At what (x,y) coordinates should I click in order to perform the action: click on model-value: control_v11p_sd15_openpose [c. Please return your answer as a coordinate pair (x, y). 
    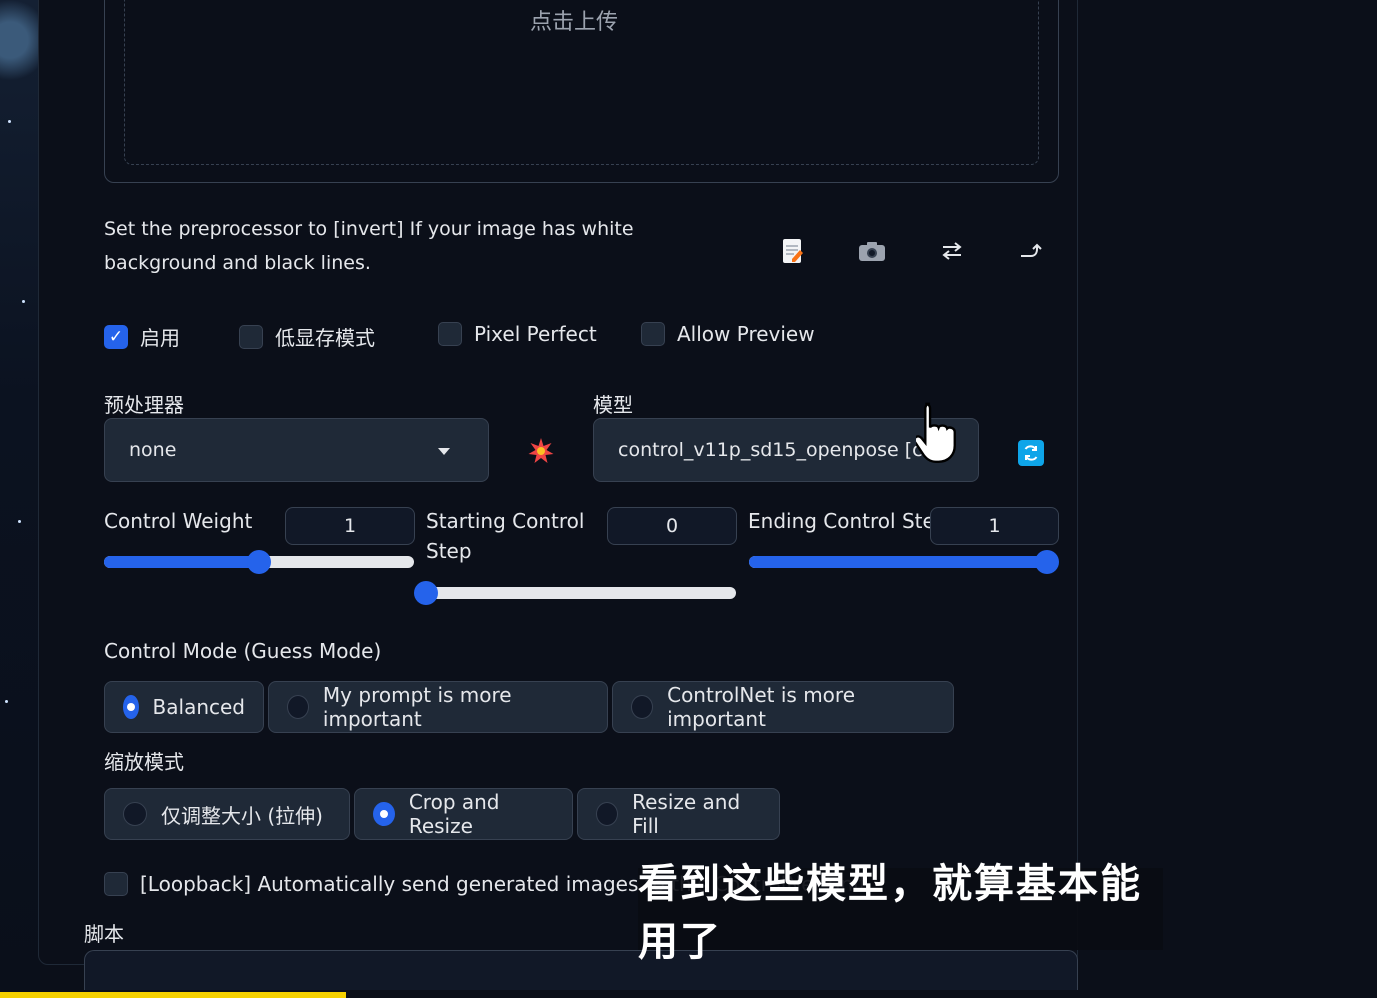
    Looking at the image, I should click on (770, 450).